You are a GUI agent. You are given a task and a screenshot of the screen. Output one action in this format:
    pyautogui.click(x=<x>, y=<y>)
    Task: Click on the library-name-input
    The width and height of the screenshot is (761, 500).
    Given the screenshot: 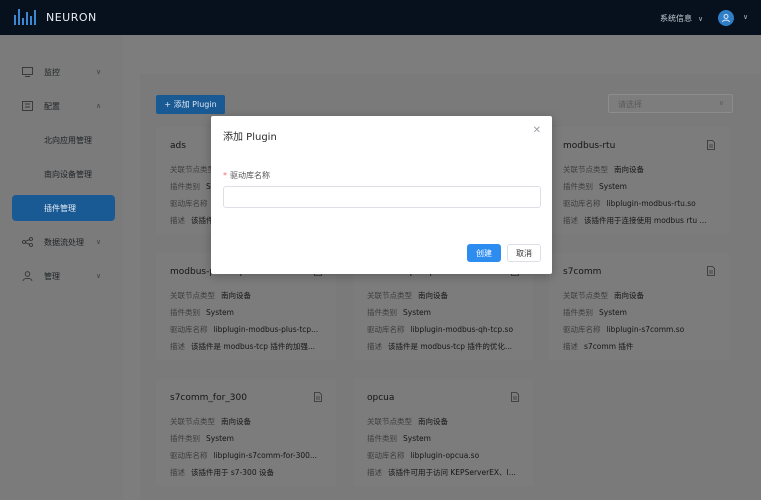 What is the action you would take?
    pyautogui.click(x=382, y=197)
    